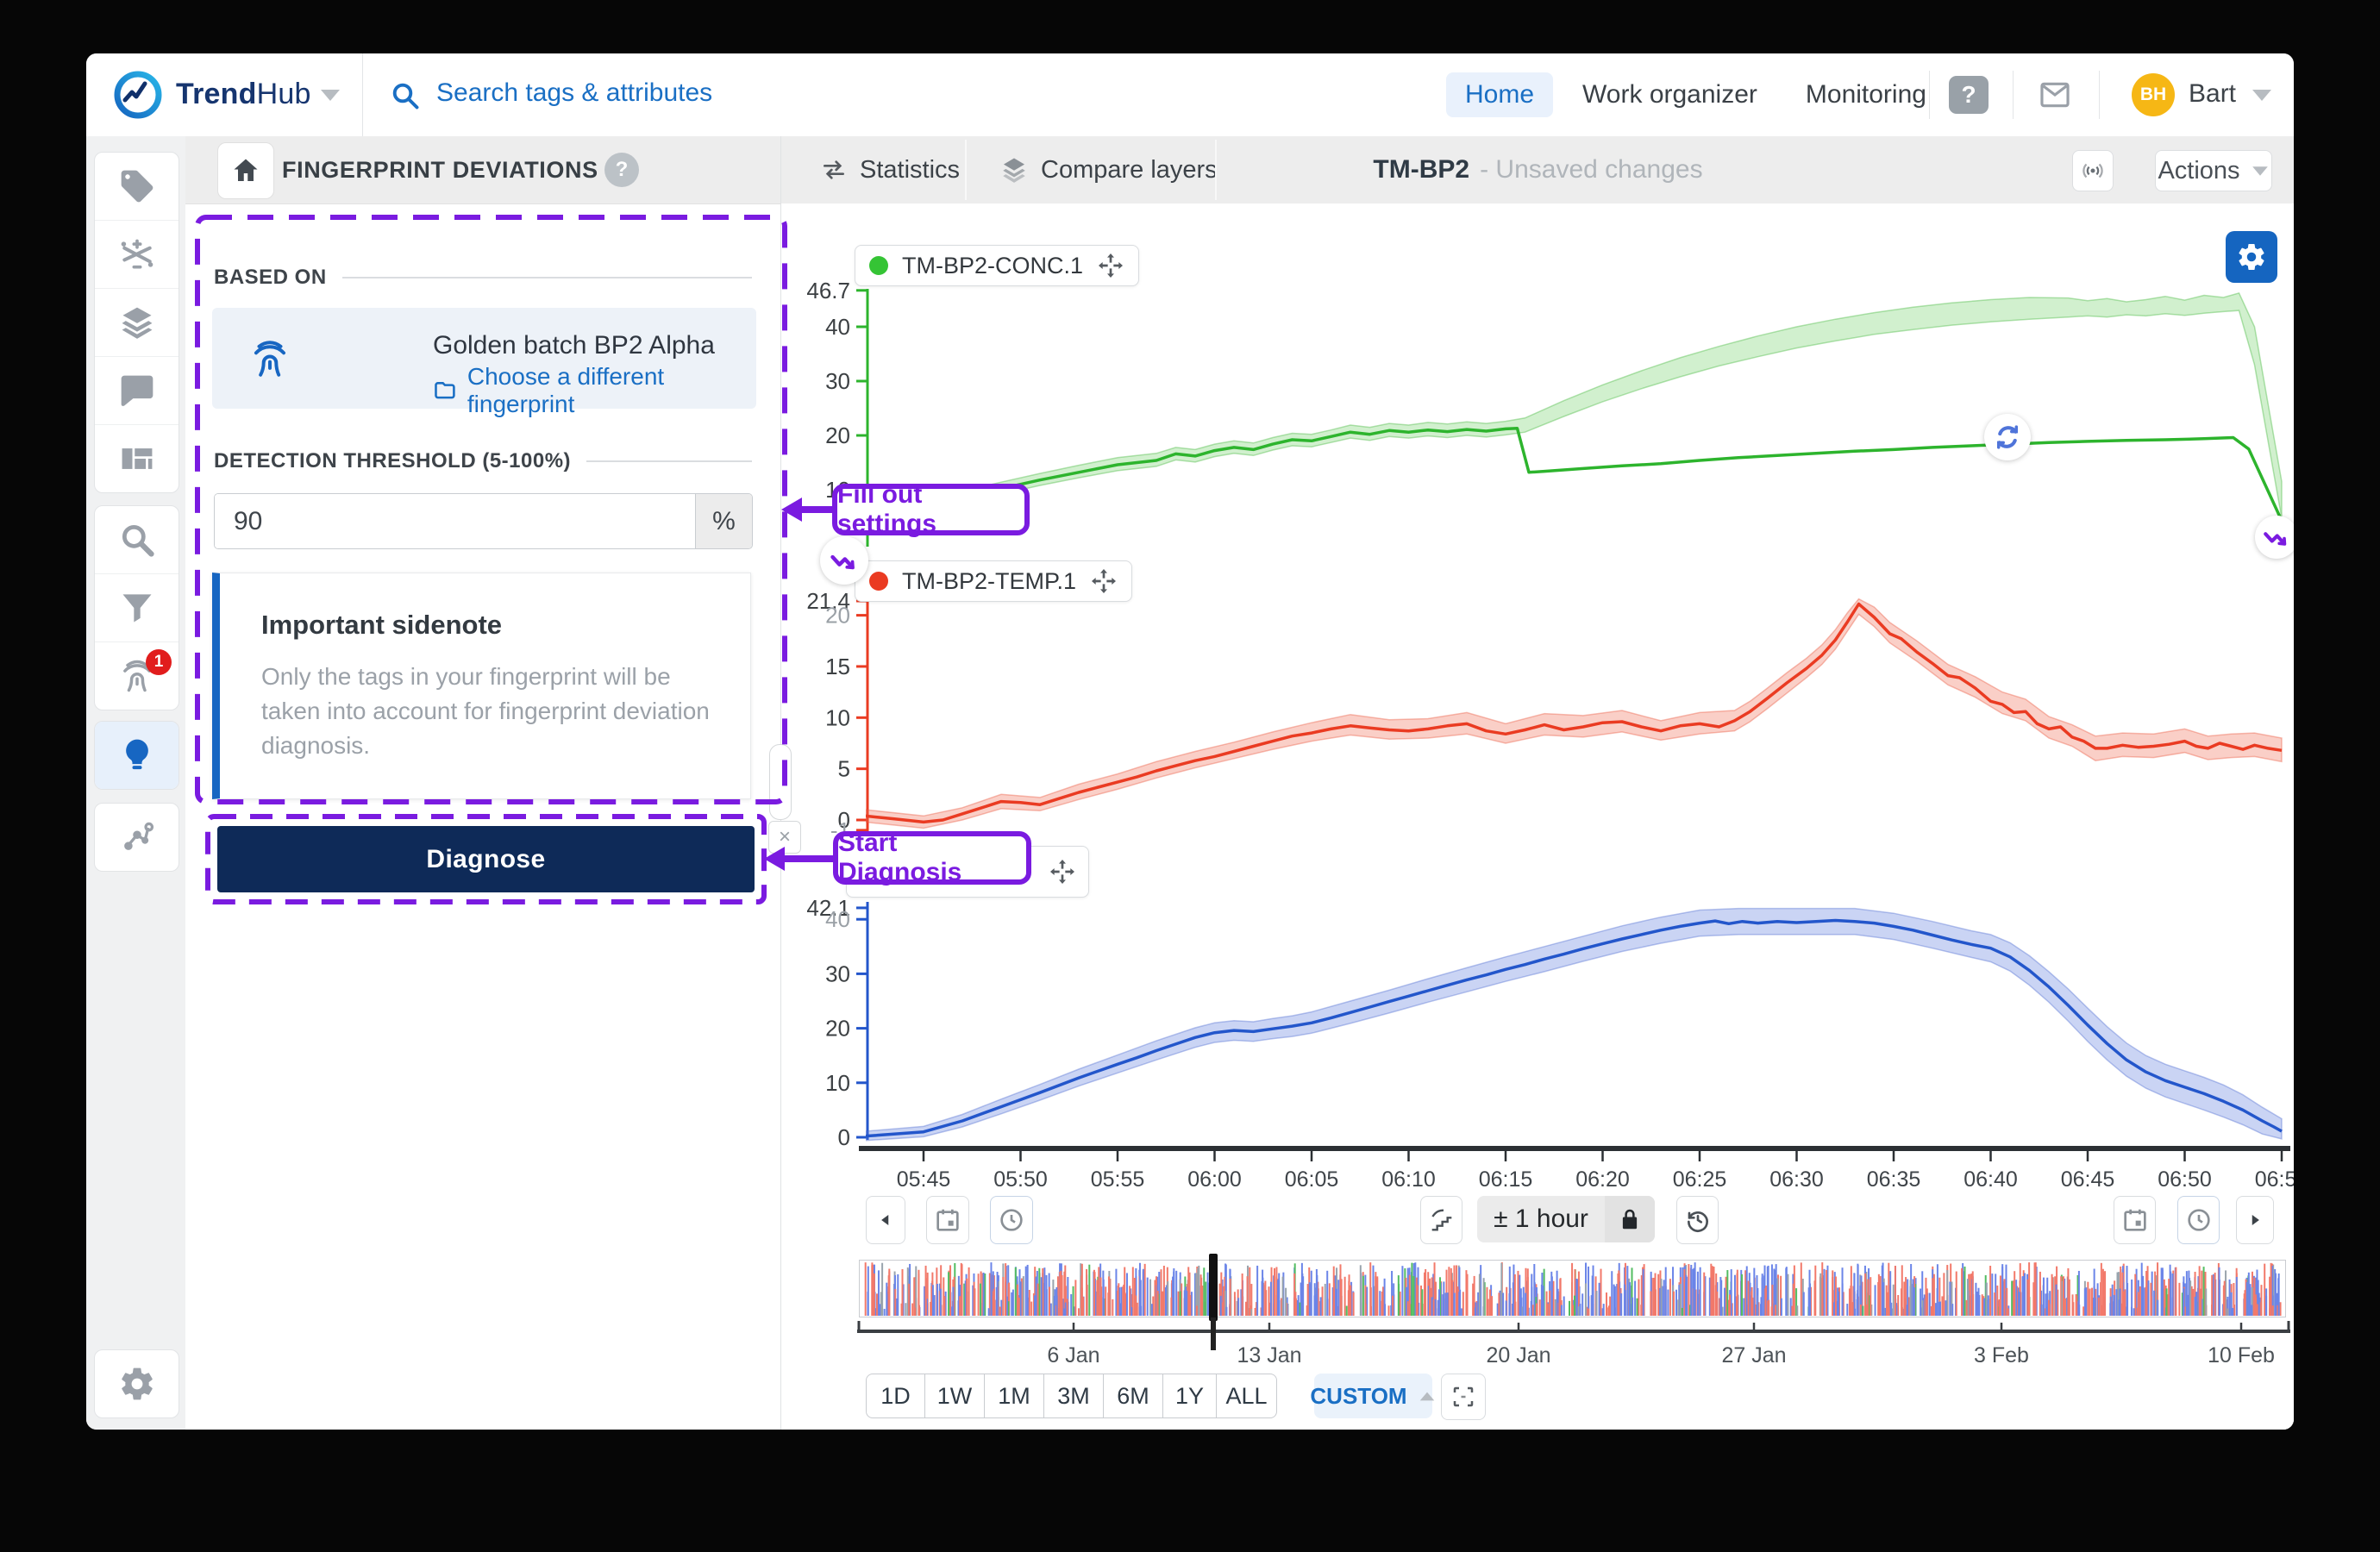  What do you see at coordinates (137, 540) in the screenshot?
I see `sidebar-item-search` at bounding box center [137, 540].